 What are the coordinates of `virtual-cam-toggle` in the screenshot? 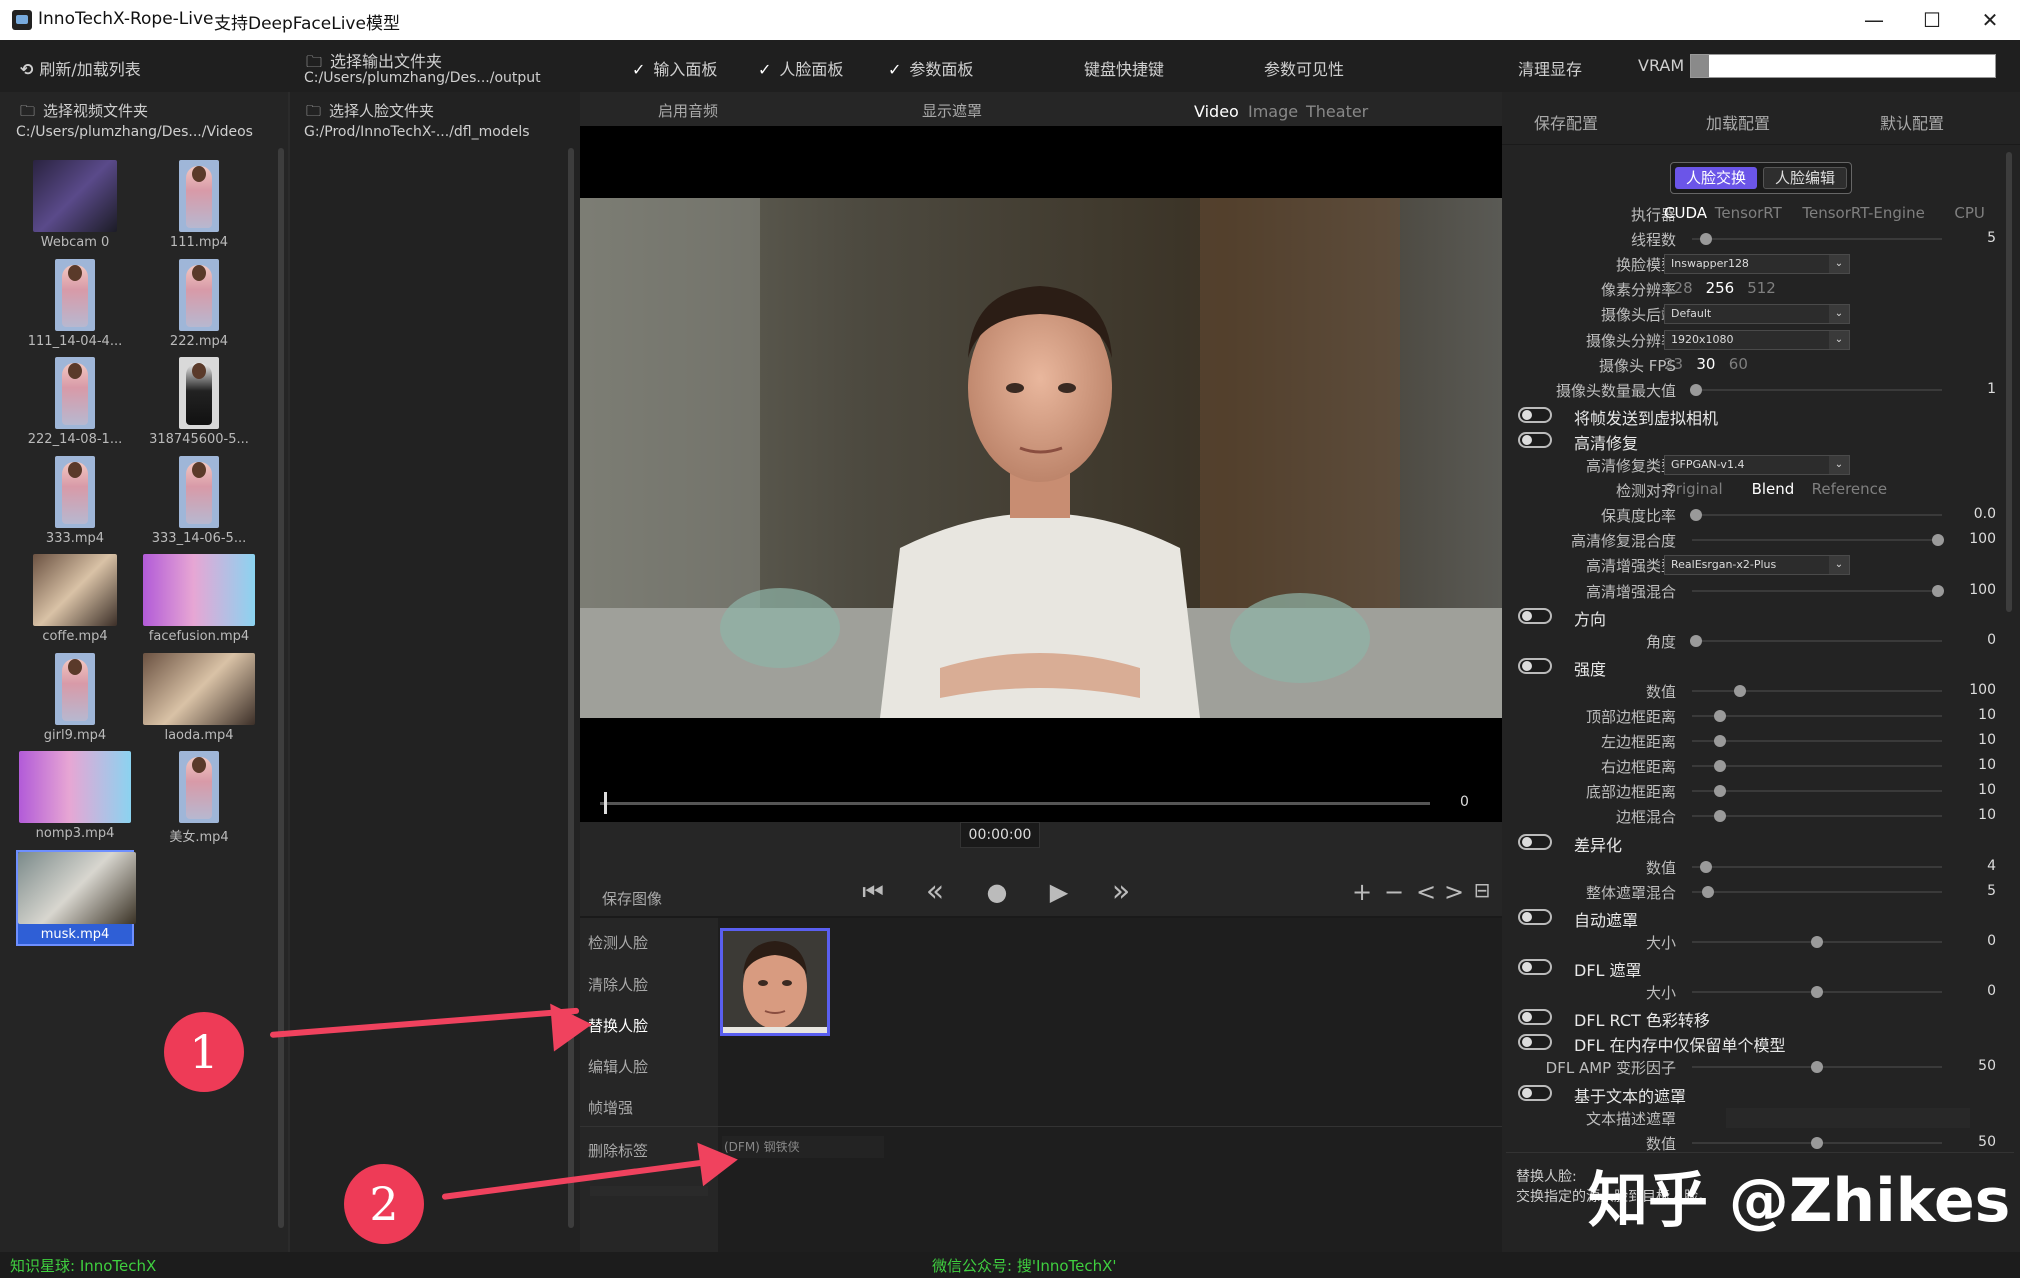 It's located at (1535, 414).